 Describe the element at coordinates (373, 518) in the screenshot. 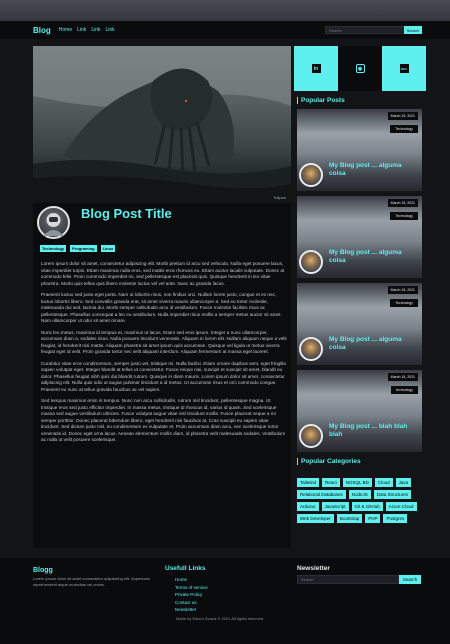

I see `category-php: PHP` at that location.